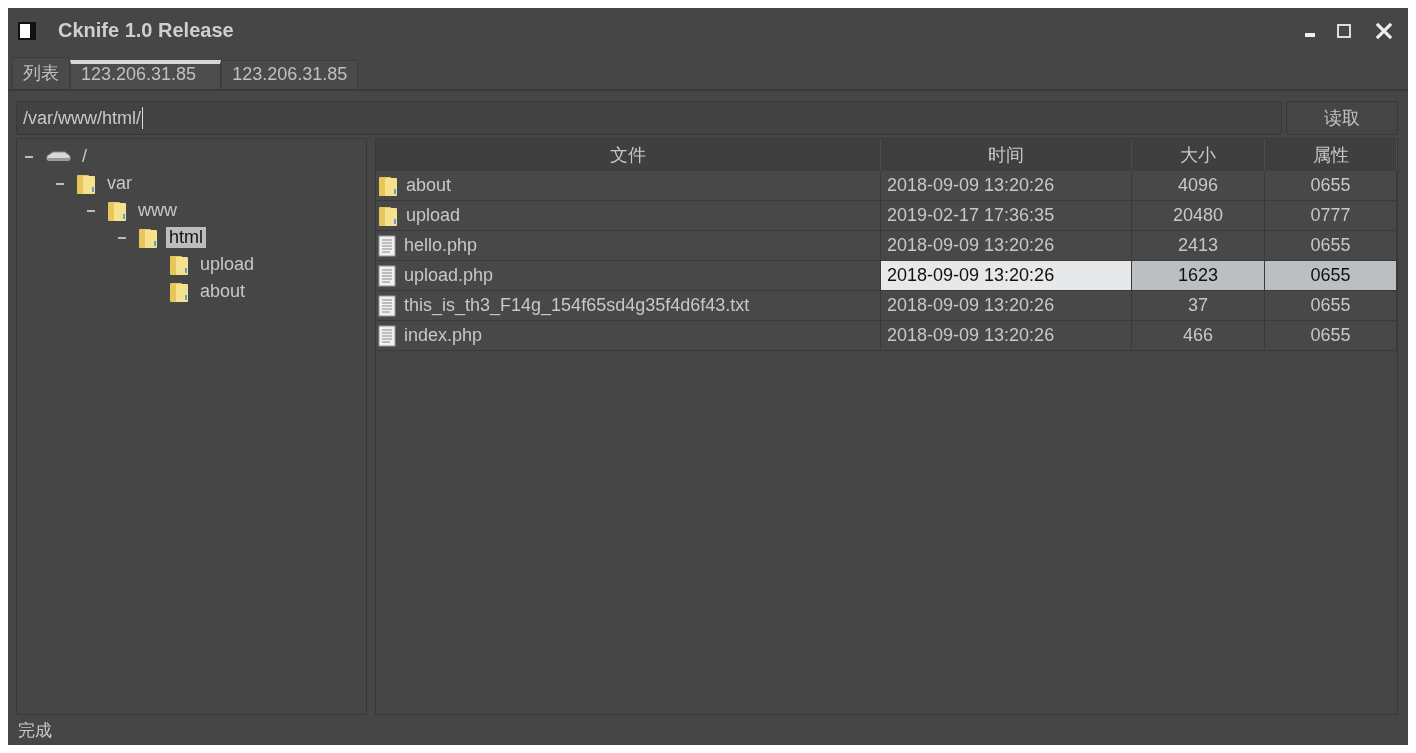 The width and height of the screenshot is (1416, 753). Describe the element at coordinates (433, 215) in the screenshot. I see `file-name: upload` at that location.